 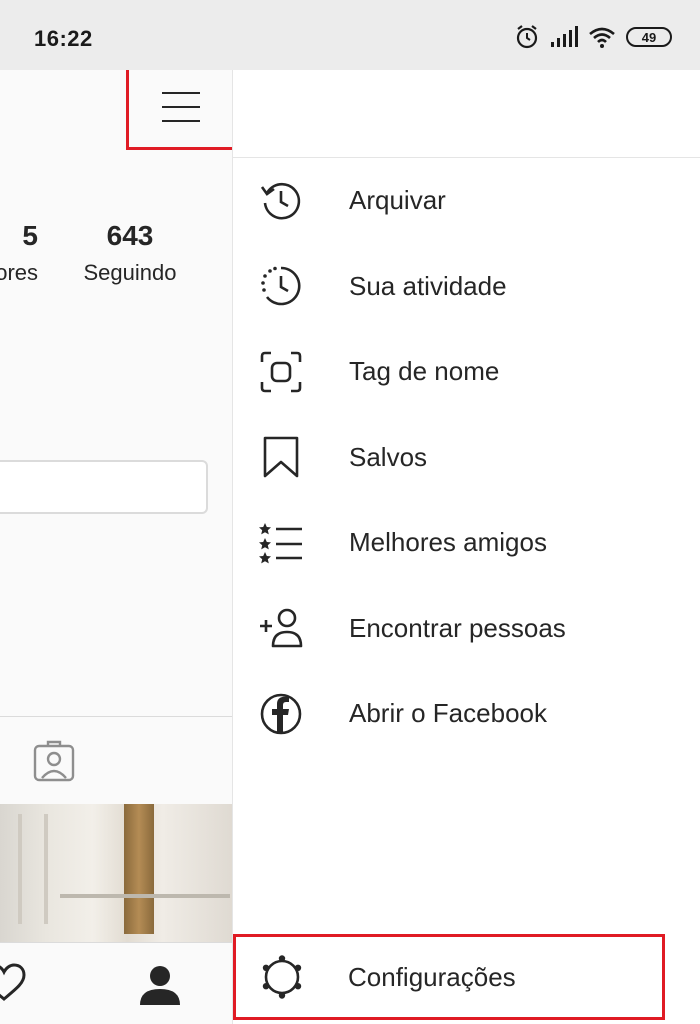 What do you see at coordinates (282, 977) in the screenshot?
I see `gear-icon` at bounding box center [282, 977].